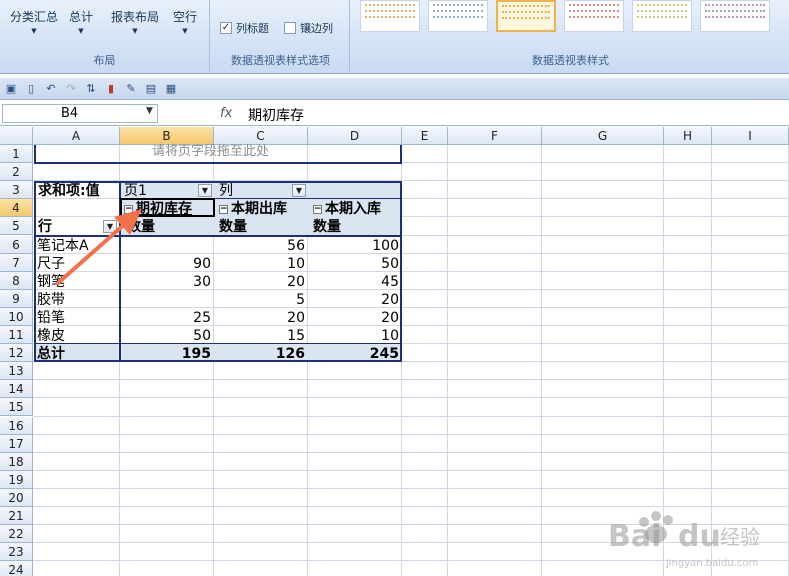  Describe the element at coordinates (151, 89) in the screenshot. I see `form-icon: ▤` at that location.